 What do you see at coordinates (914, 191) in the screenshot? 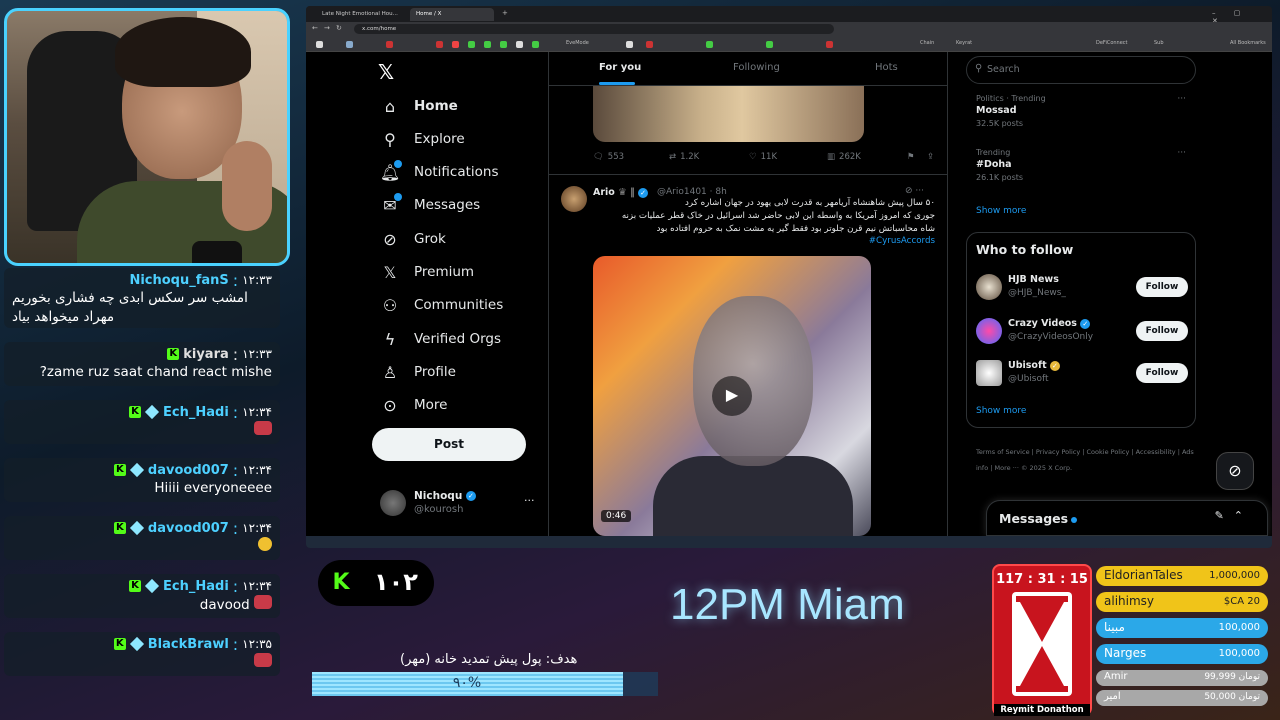
I see `more-dots-icon: ⊘ ···` at bounding box center [914, 191].